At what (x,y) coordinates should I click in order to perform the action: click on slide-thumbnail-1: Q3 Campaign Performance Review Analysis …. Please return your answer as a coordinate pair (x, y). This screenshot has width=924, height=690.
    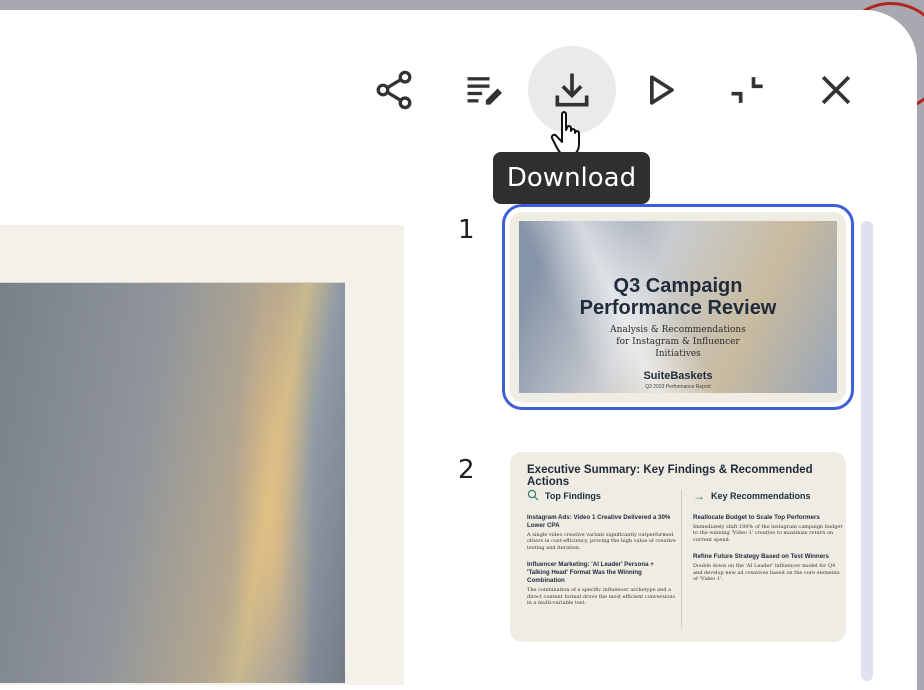
    Looking at the image, I should click on (678, 307).